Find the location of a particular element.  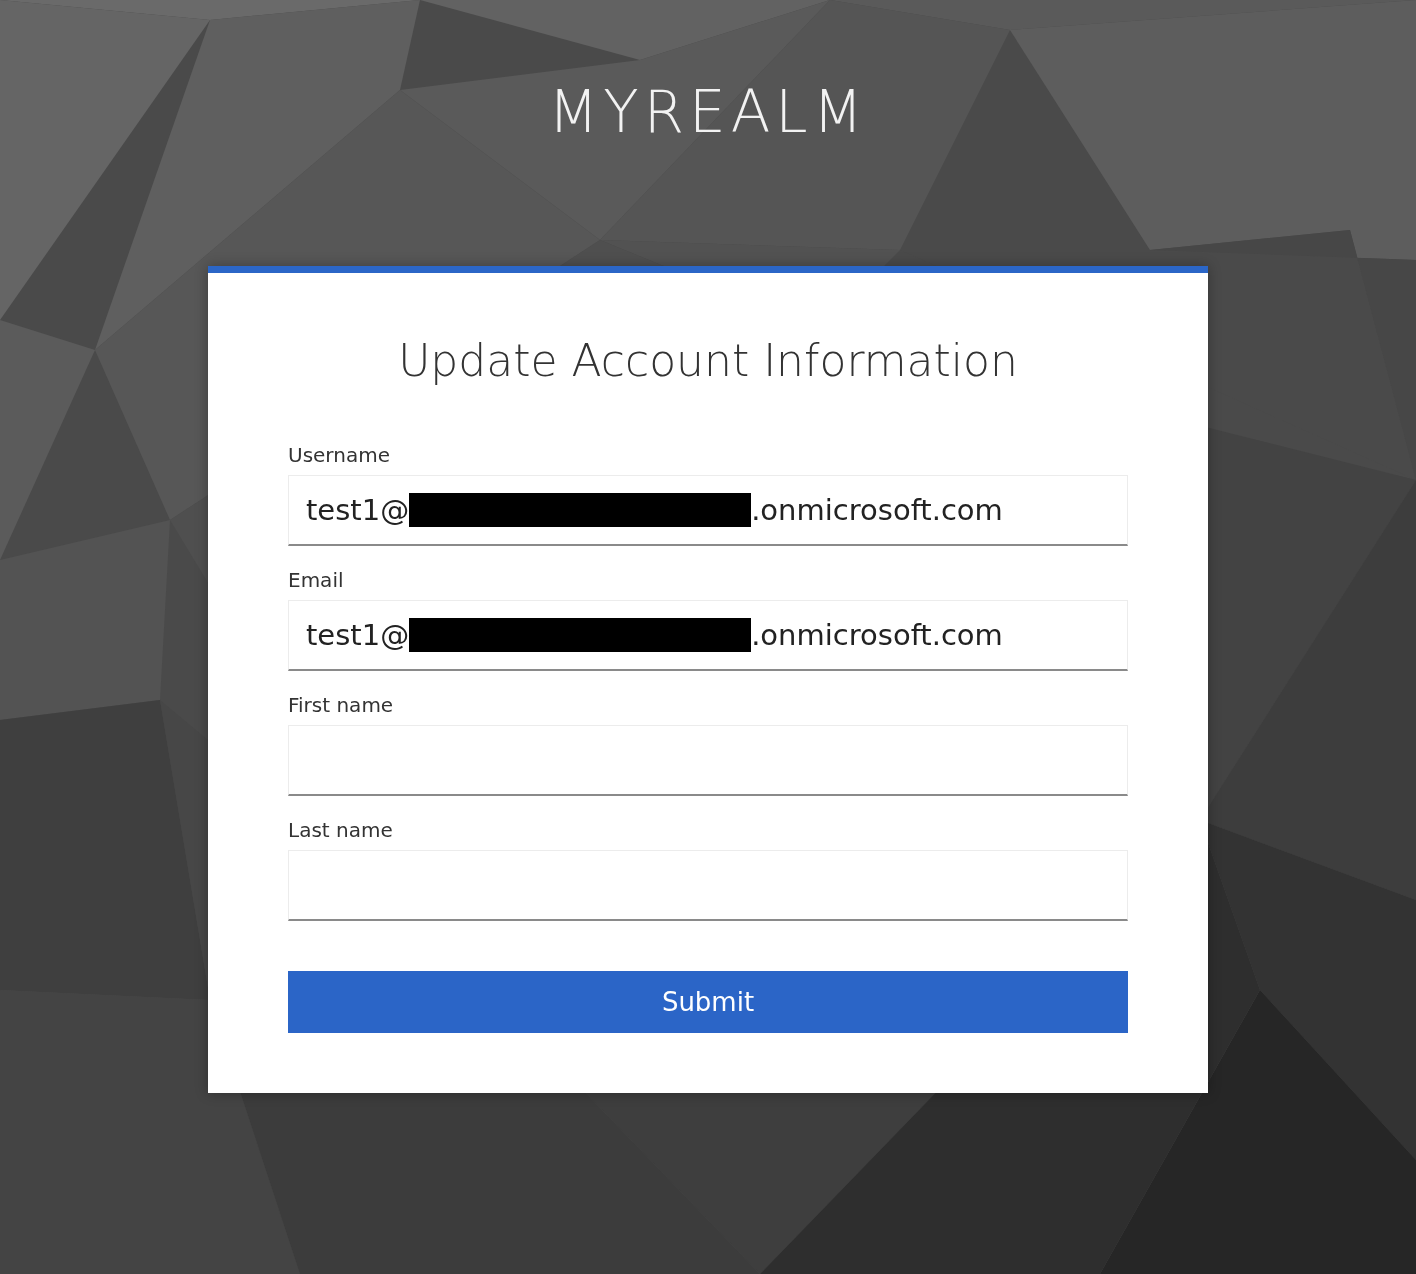

field-label: Email is located at coordinates (316, 580).